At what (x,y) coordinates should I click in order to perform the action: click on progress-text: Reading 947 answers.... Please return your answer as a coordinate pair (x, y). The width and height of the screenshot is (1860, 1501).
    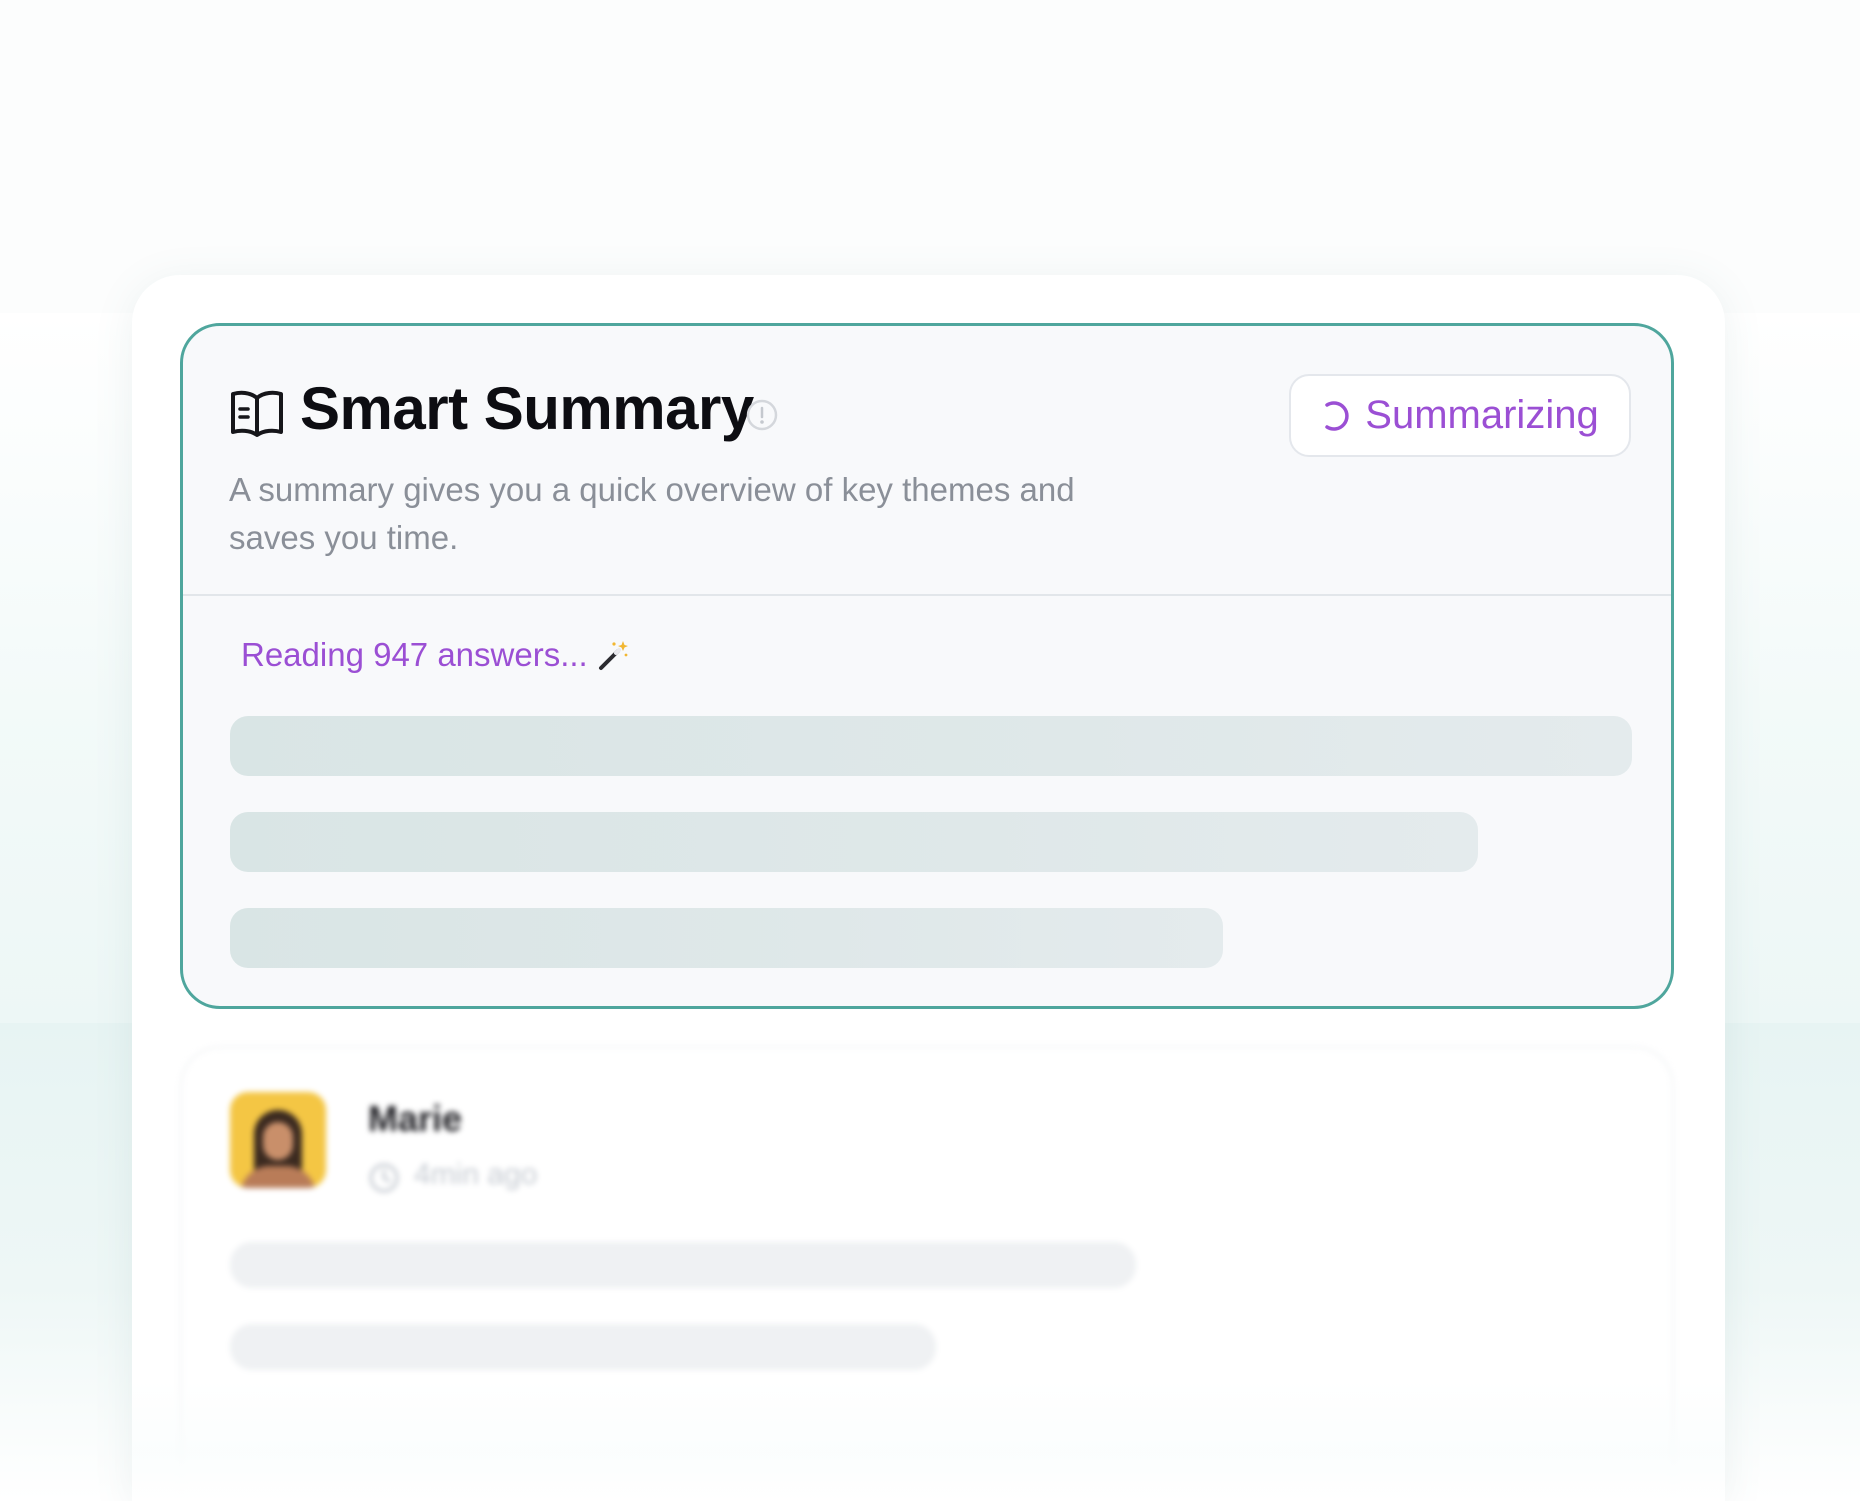
    Looking at the image, I should click on (414, 654).